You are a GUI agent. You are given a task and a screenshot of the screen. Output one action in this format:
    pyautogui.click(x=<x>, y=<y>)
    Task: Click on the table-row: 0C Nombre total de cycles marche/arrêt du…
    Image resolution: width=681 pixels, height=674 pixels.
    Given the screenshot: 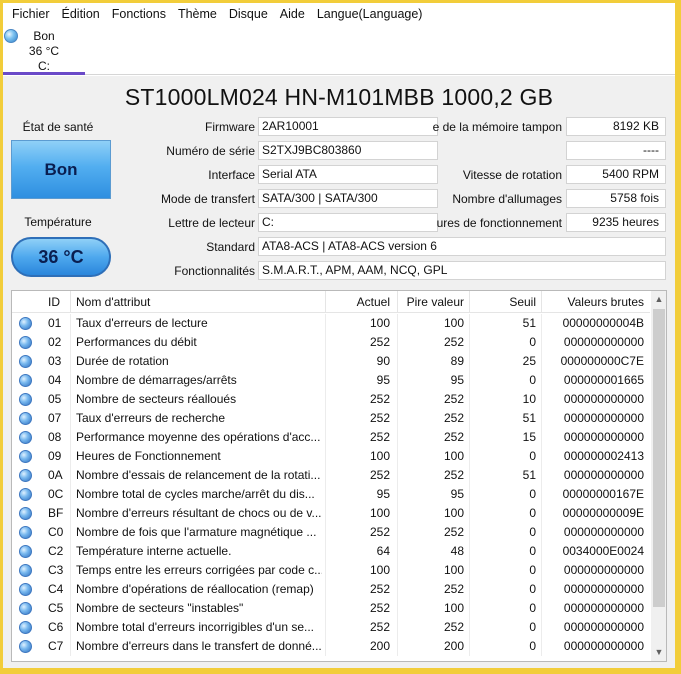 What is the action you would take?
    pyautogui.click(x=331, y=494)
    